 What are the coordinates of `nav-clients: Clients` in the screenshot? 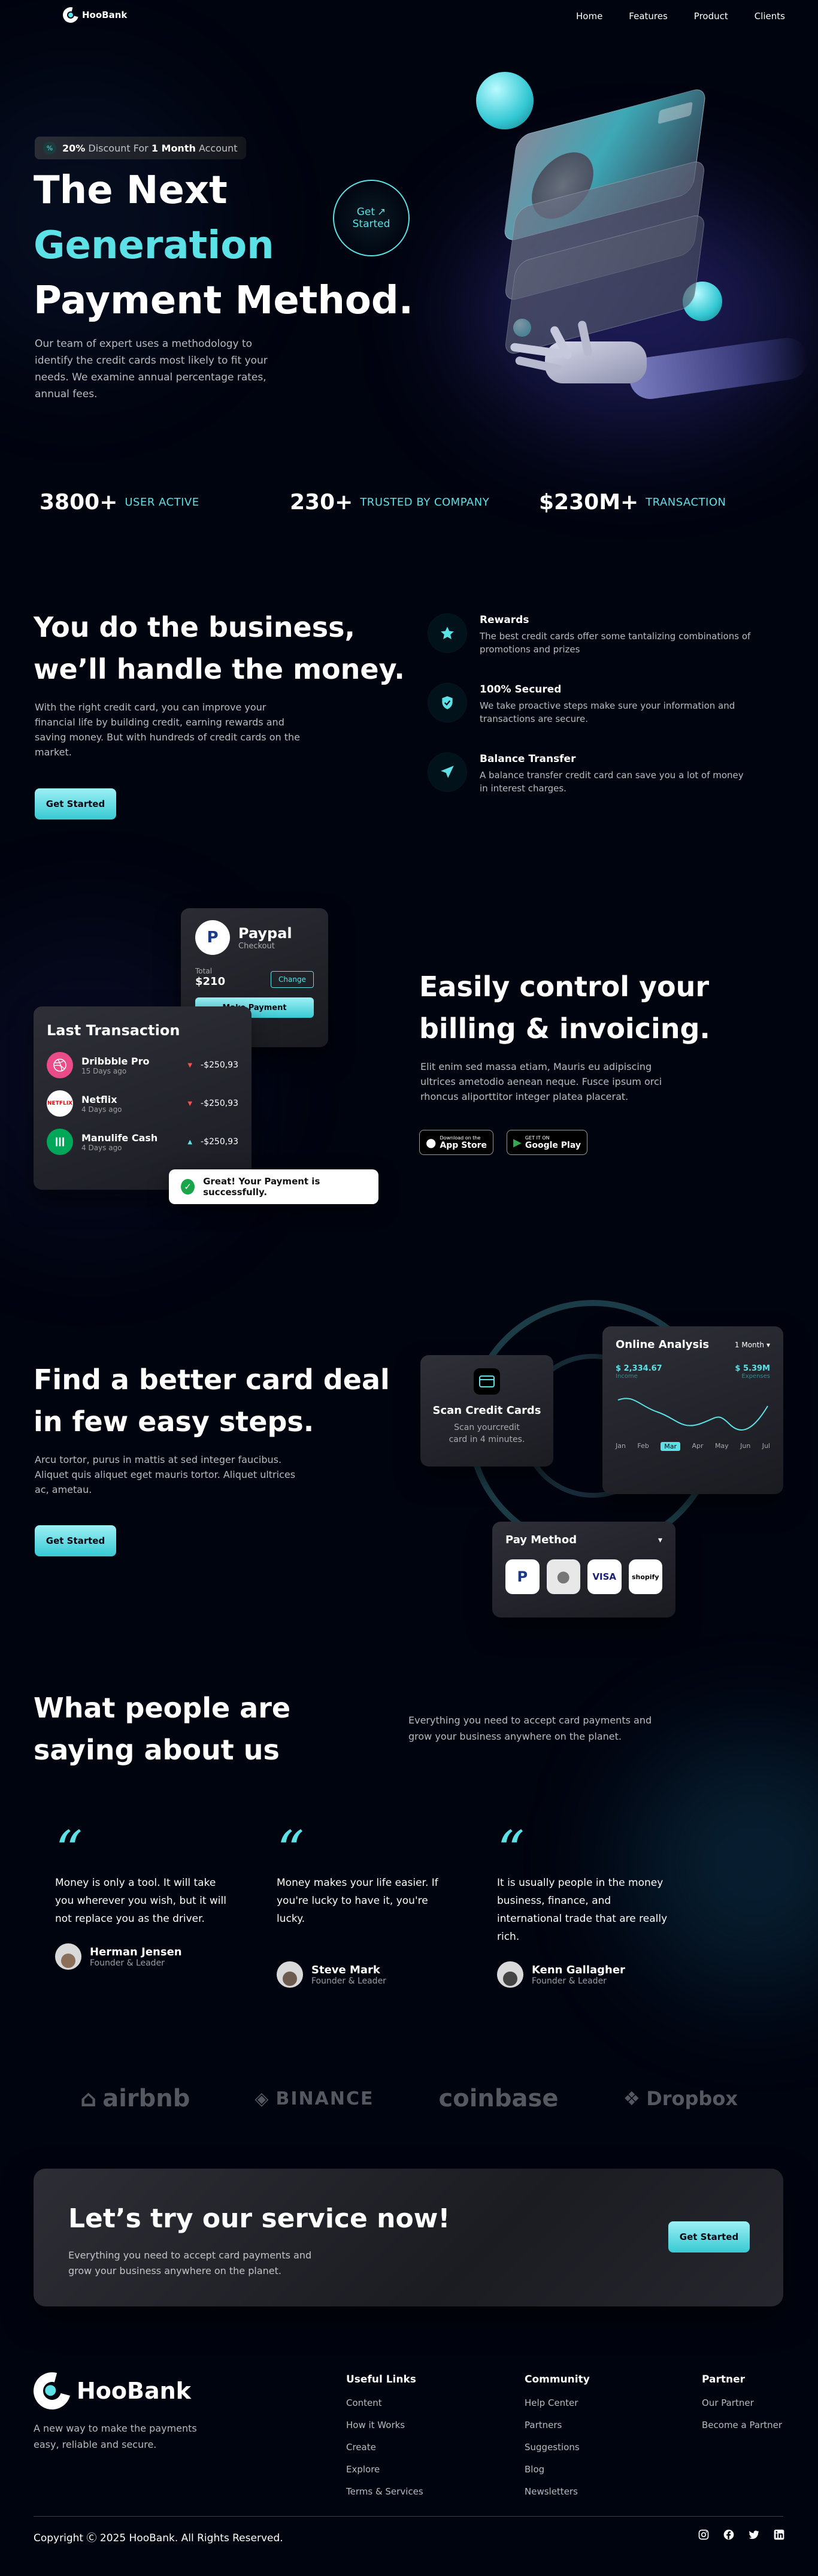 It's located at (770, 16).